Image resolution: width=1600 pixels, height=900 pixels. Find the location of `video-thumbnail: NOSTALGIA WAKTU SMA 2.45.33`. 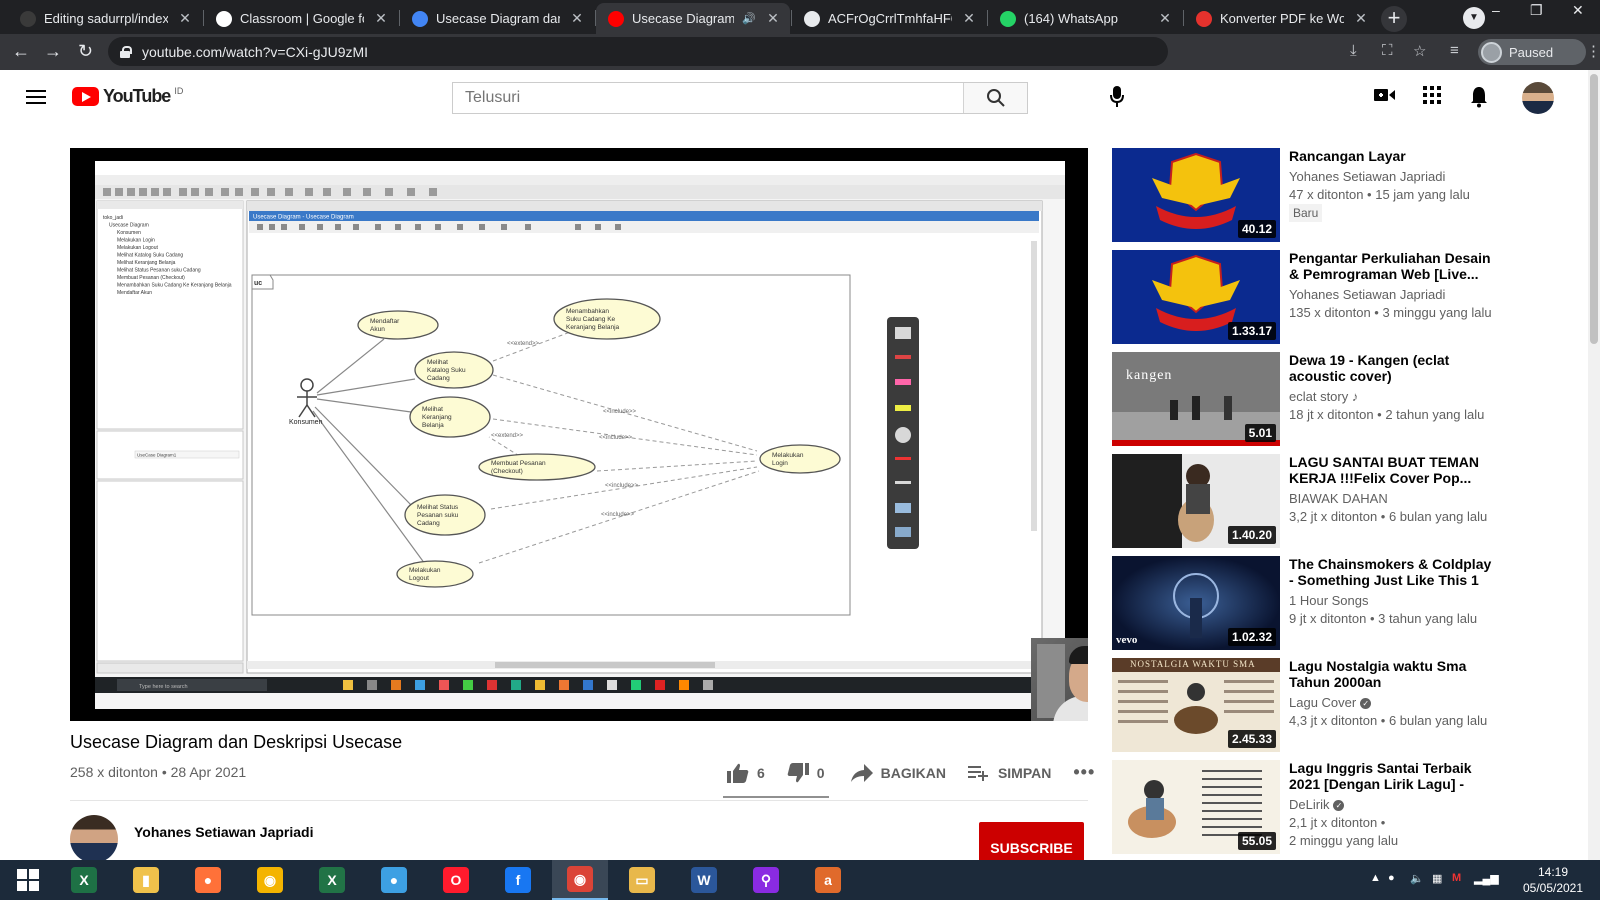

video-thumbnail: NOSTALGIA WAKTU SMA 2.45.33 is located at coordinates (1196, 705).